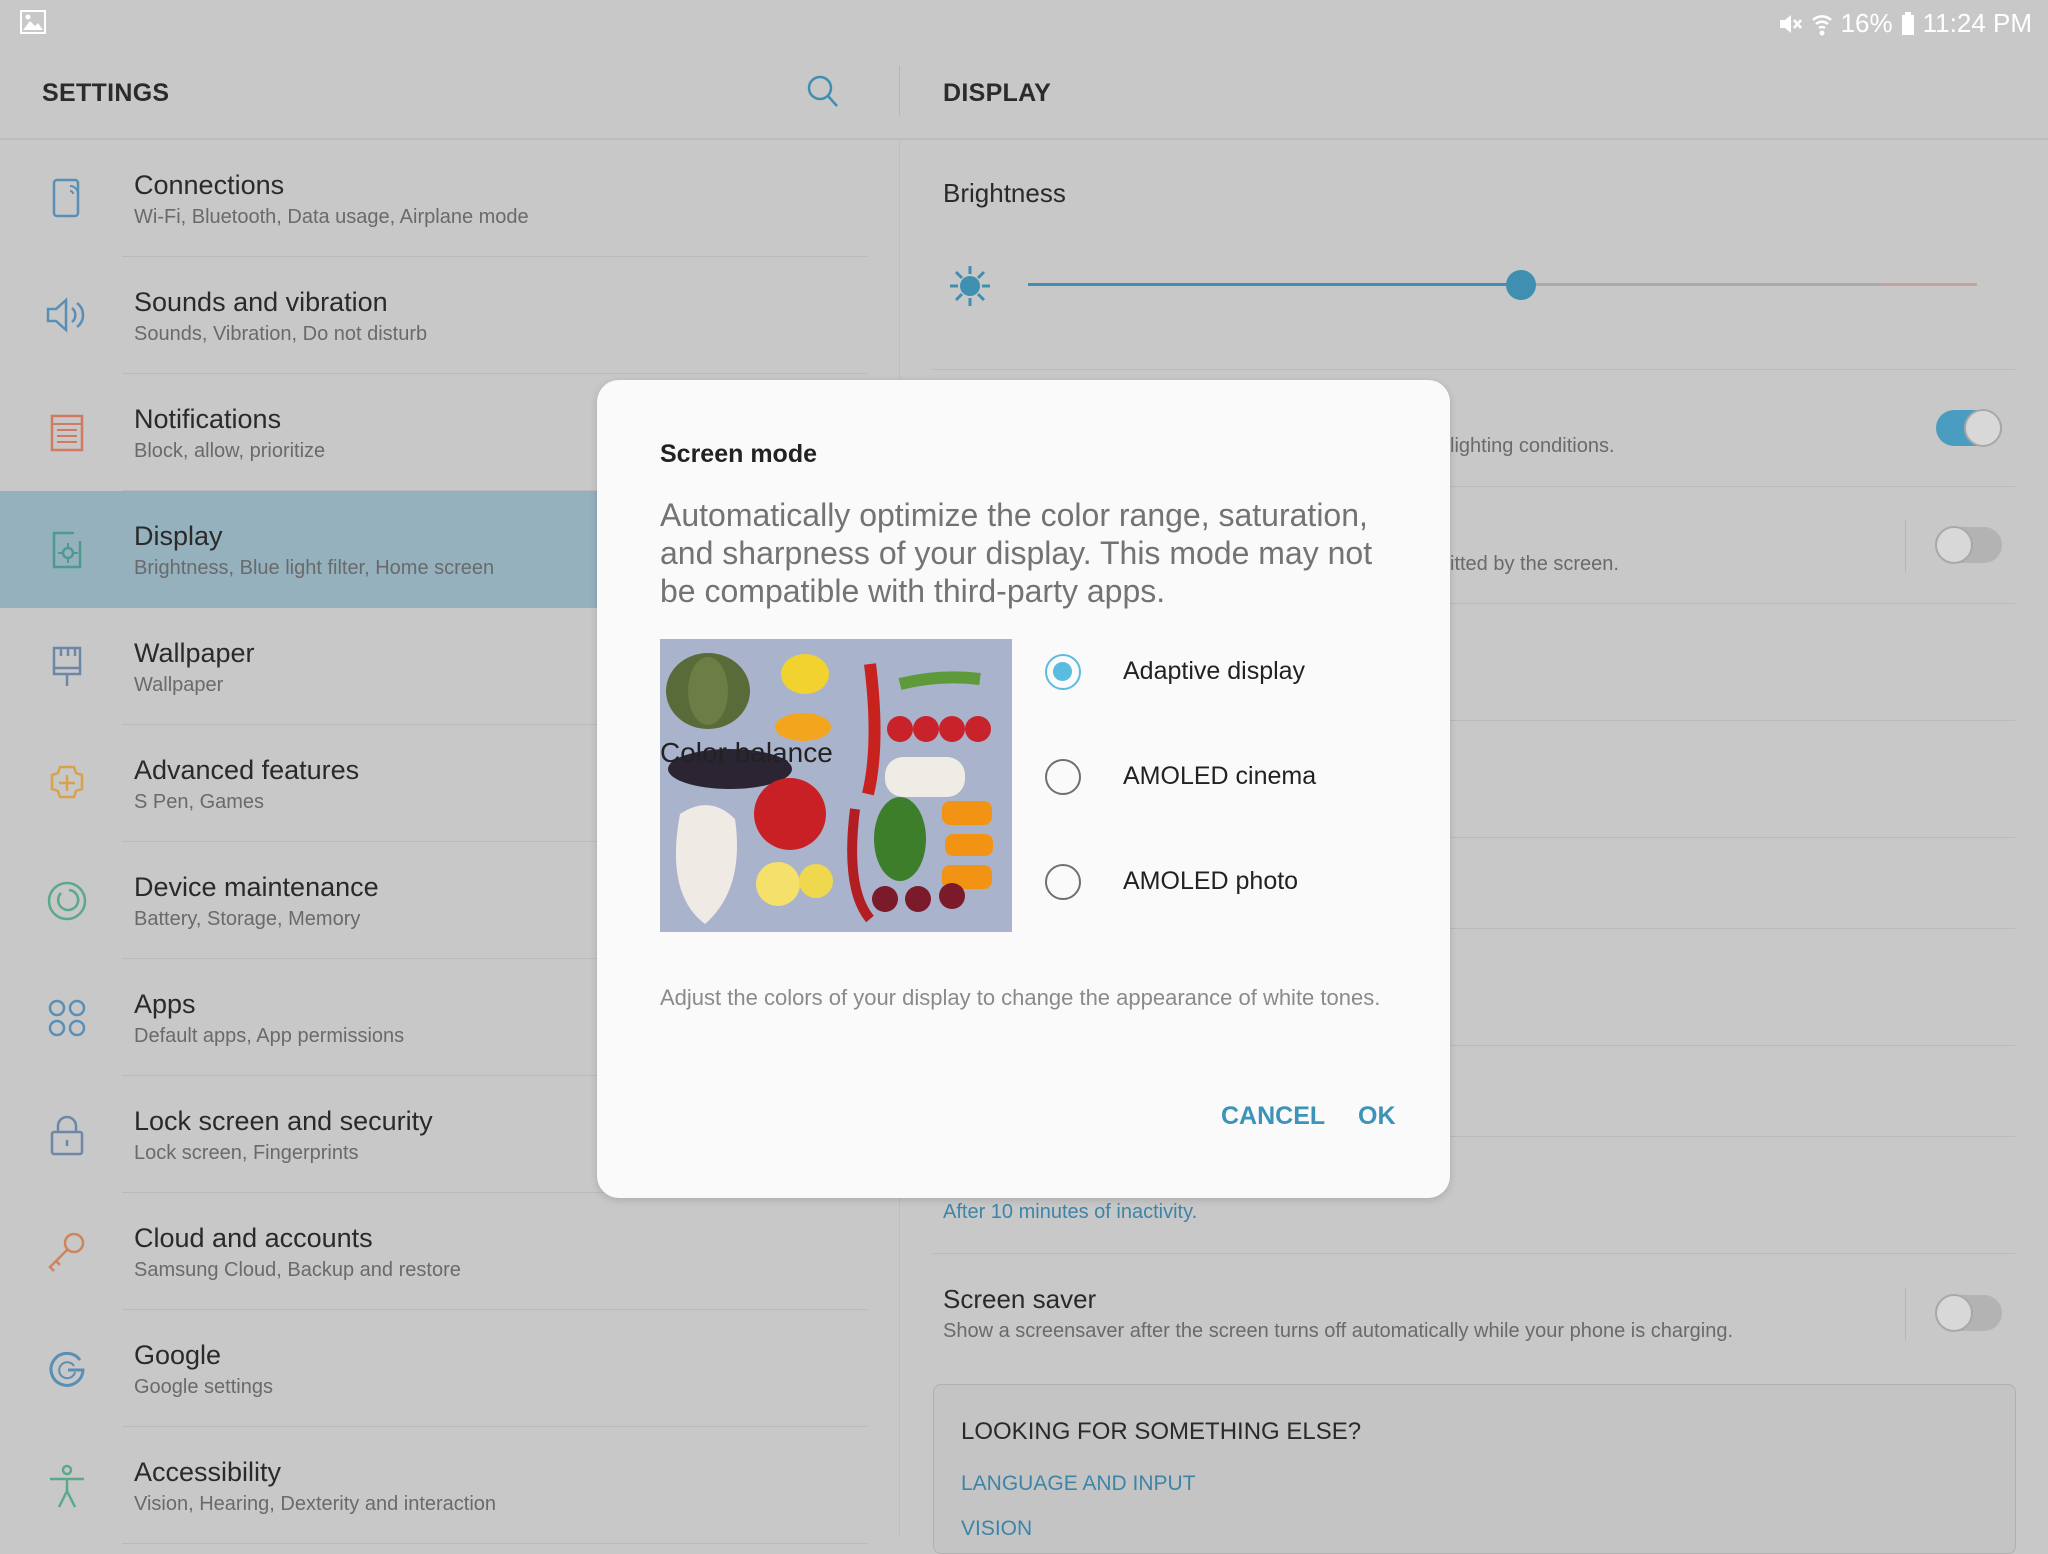 The height and width of the screenshot is (1554, 2048). What do you see at coordinates (1063, 882) in the screenshot?
I see `radio-amoled-photo` at bounding box center [1063, 882].